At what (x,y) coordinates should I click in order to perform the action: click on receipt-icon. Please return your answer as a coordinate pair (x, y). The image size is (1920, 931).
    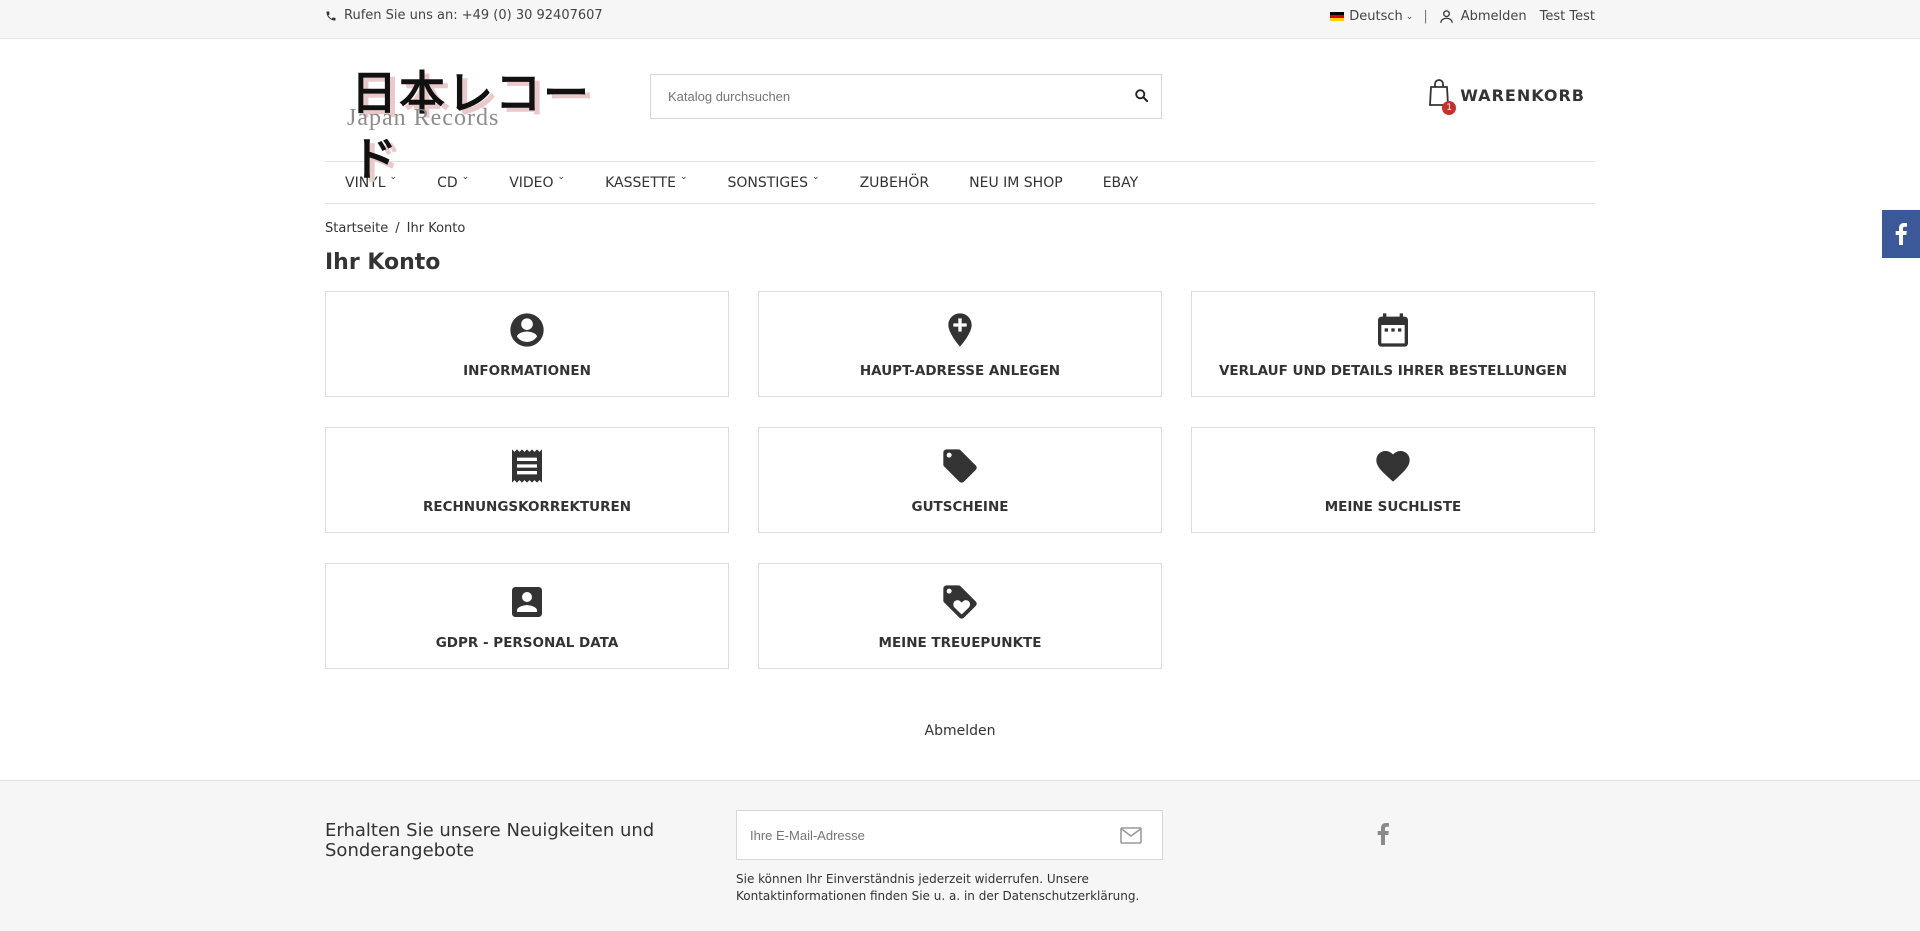
    Looking at the image, I should click on (527, 466).